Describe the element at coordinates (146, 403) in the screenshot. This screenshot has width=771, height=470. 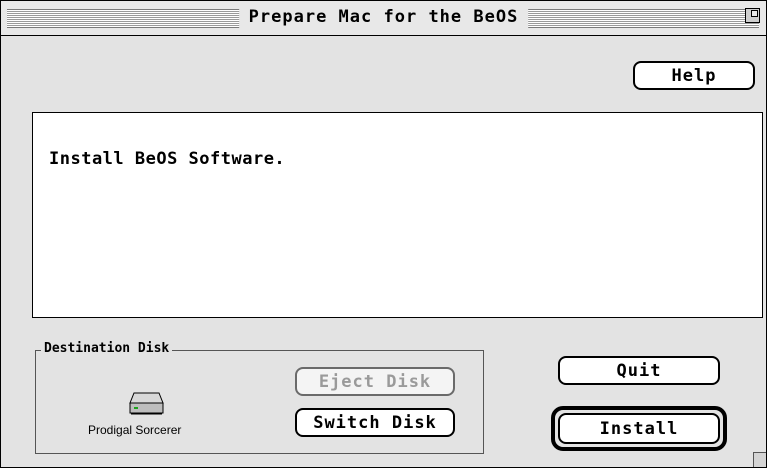
I see `hard-disk-icon` at that location.